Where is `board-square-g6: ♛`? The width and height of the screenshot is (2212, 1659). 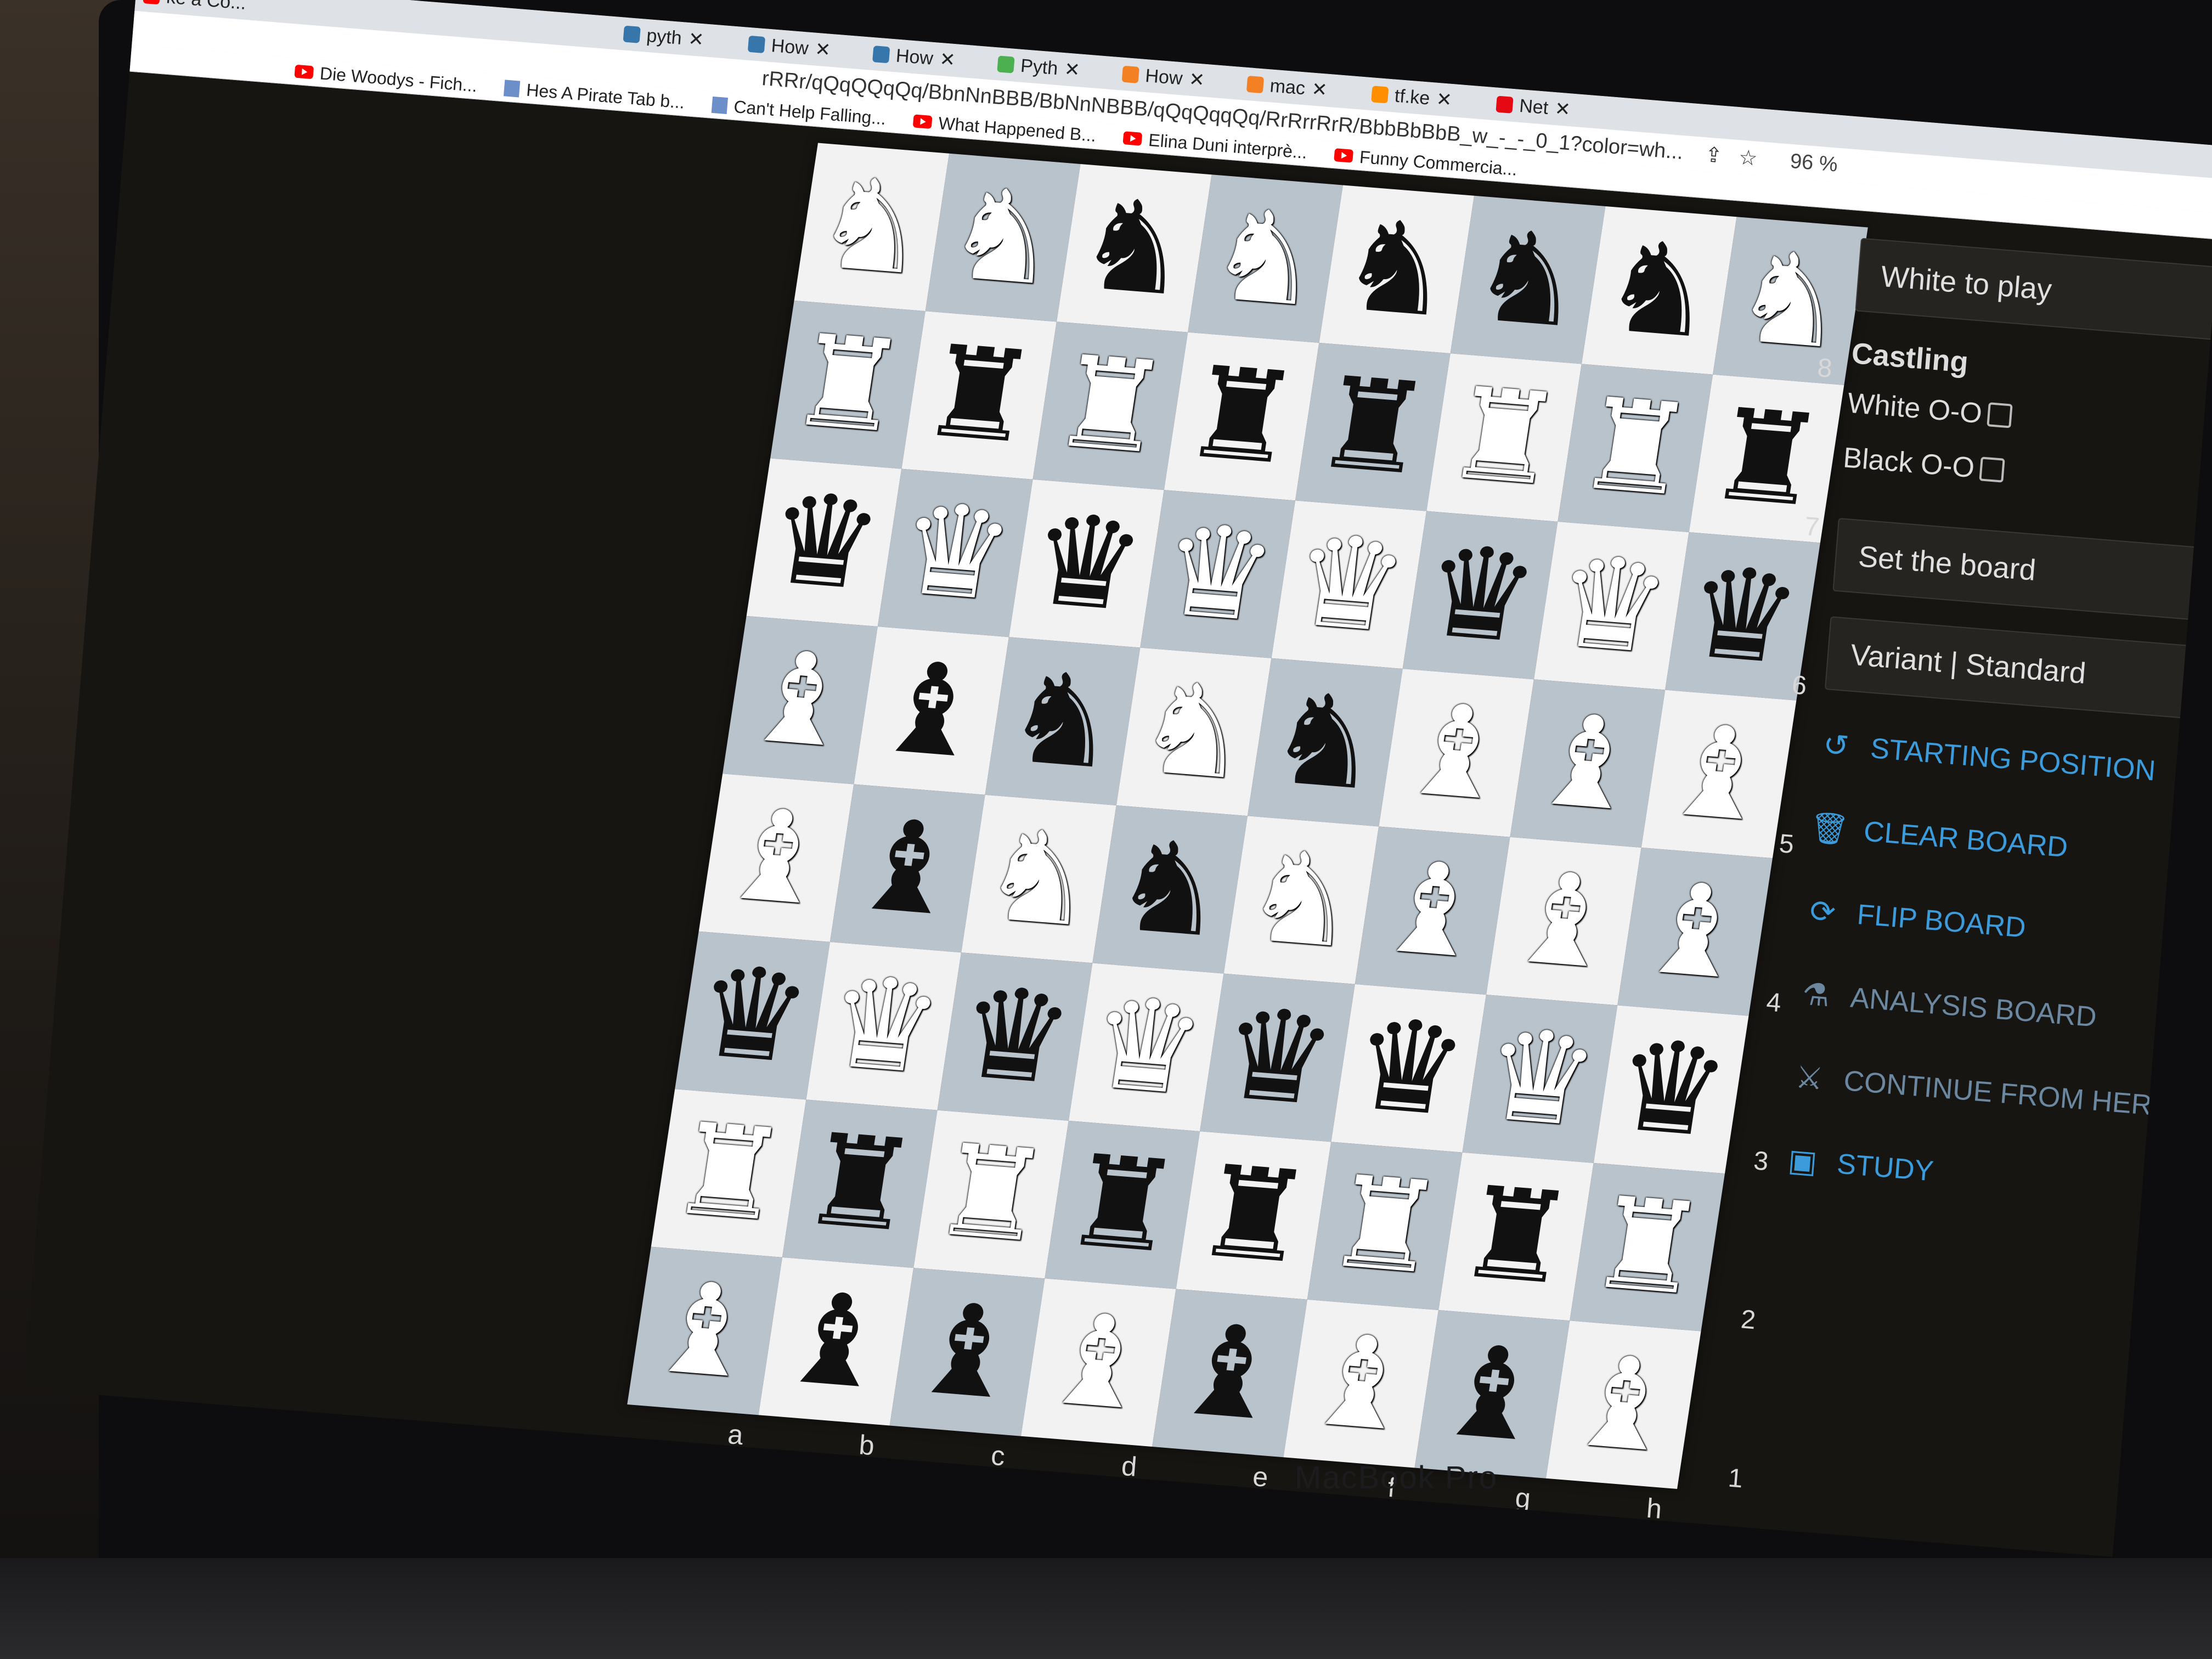
board-square-g6: ♛ is located at coordinates (1611, 605).